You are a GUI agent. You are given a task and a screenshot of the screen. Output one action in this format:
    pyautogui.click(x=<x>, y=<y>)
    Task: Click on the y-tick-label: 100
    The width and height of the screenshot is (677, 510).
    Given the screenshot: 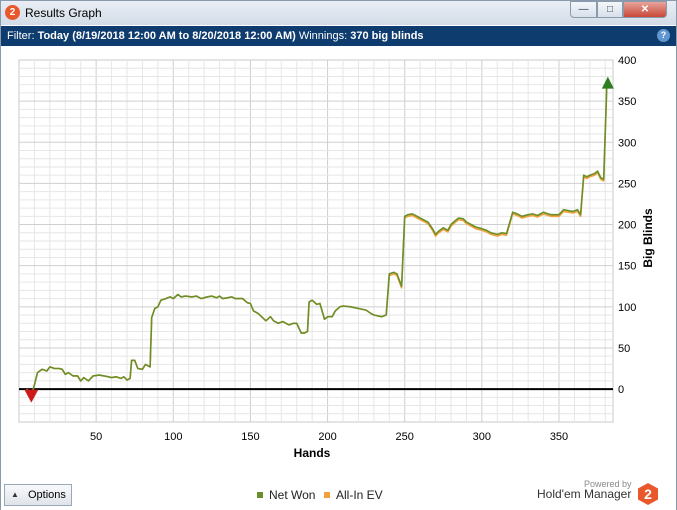 What is the action you would take?
    pyautogui.click(x=627, y=308)
    